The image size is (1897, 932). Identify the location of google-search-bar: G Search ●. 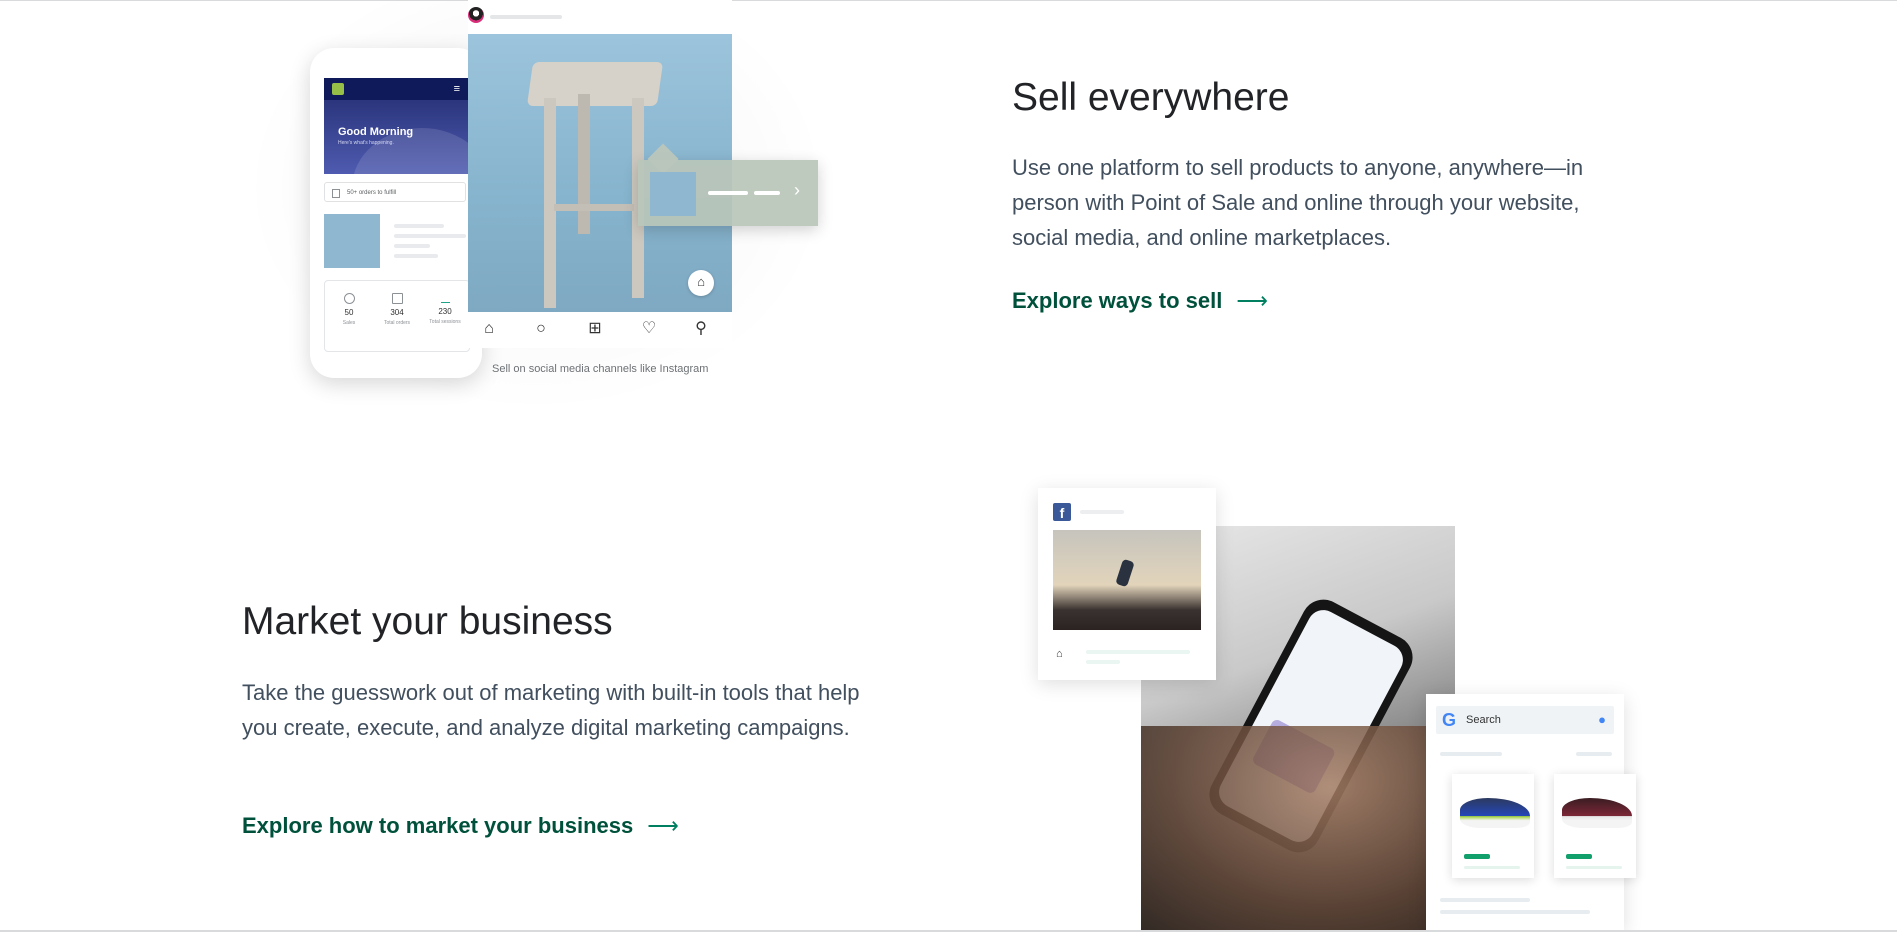
(1525, 720).